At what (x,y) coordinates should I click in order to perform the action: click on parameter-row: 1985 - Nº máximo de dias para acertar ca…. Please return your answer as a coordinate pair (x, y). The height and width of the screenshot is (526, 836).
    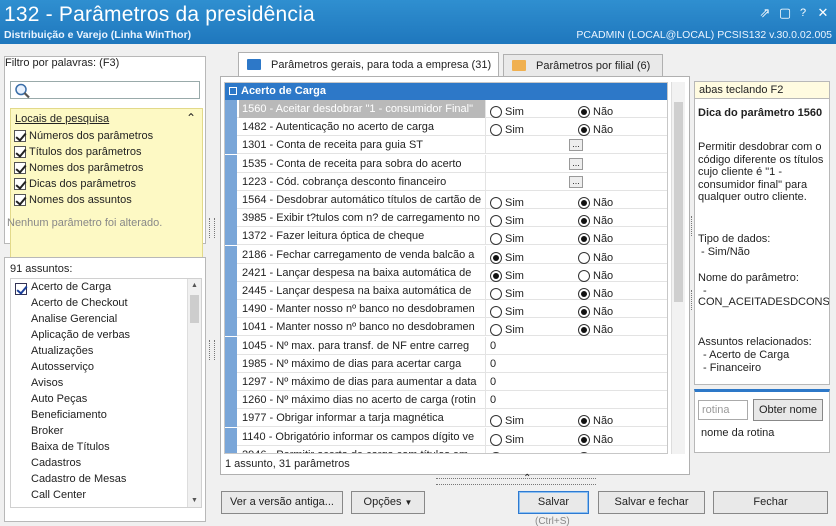
    Looking at the image, I should click on (446, 363).